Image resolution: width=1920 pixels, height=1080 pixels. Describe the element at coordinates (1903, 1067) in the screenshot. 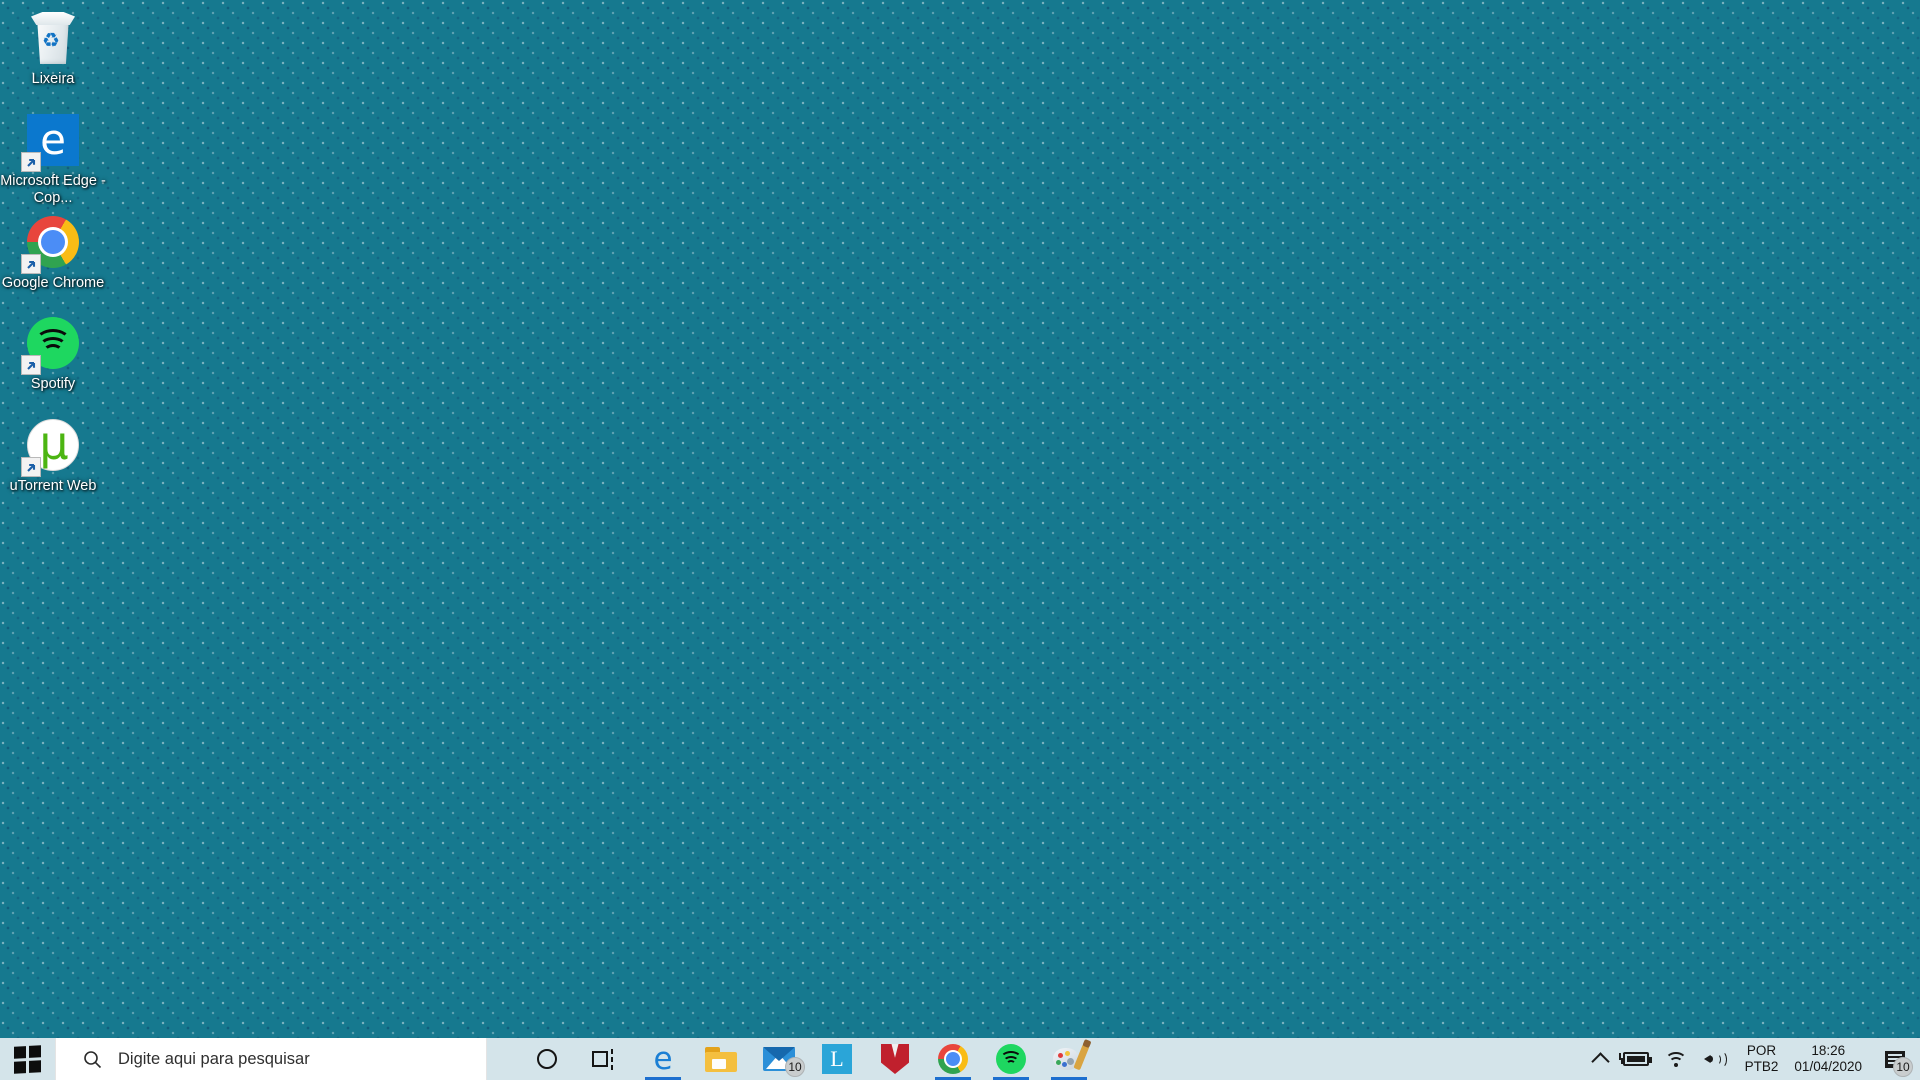

I see `action-center-badge: 10` at that location.